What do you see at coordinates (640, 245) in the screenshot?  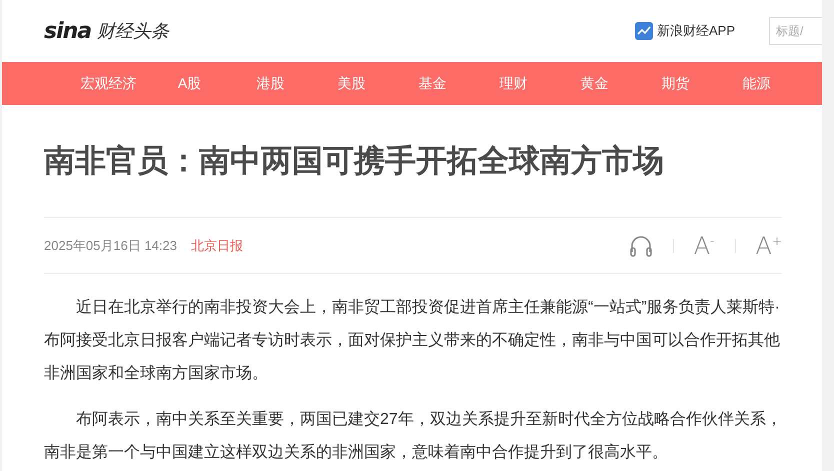 I see `headphones-icon` at bounding box center [640, 245].